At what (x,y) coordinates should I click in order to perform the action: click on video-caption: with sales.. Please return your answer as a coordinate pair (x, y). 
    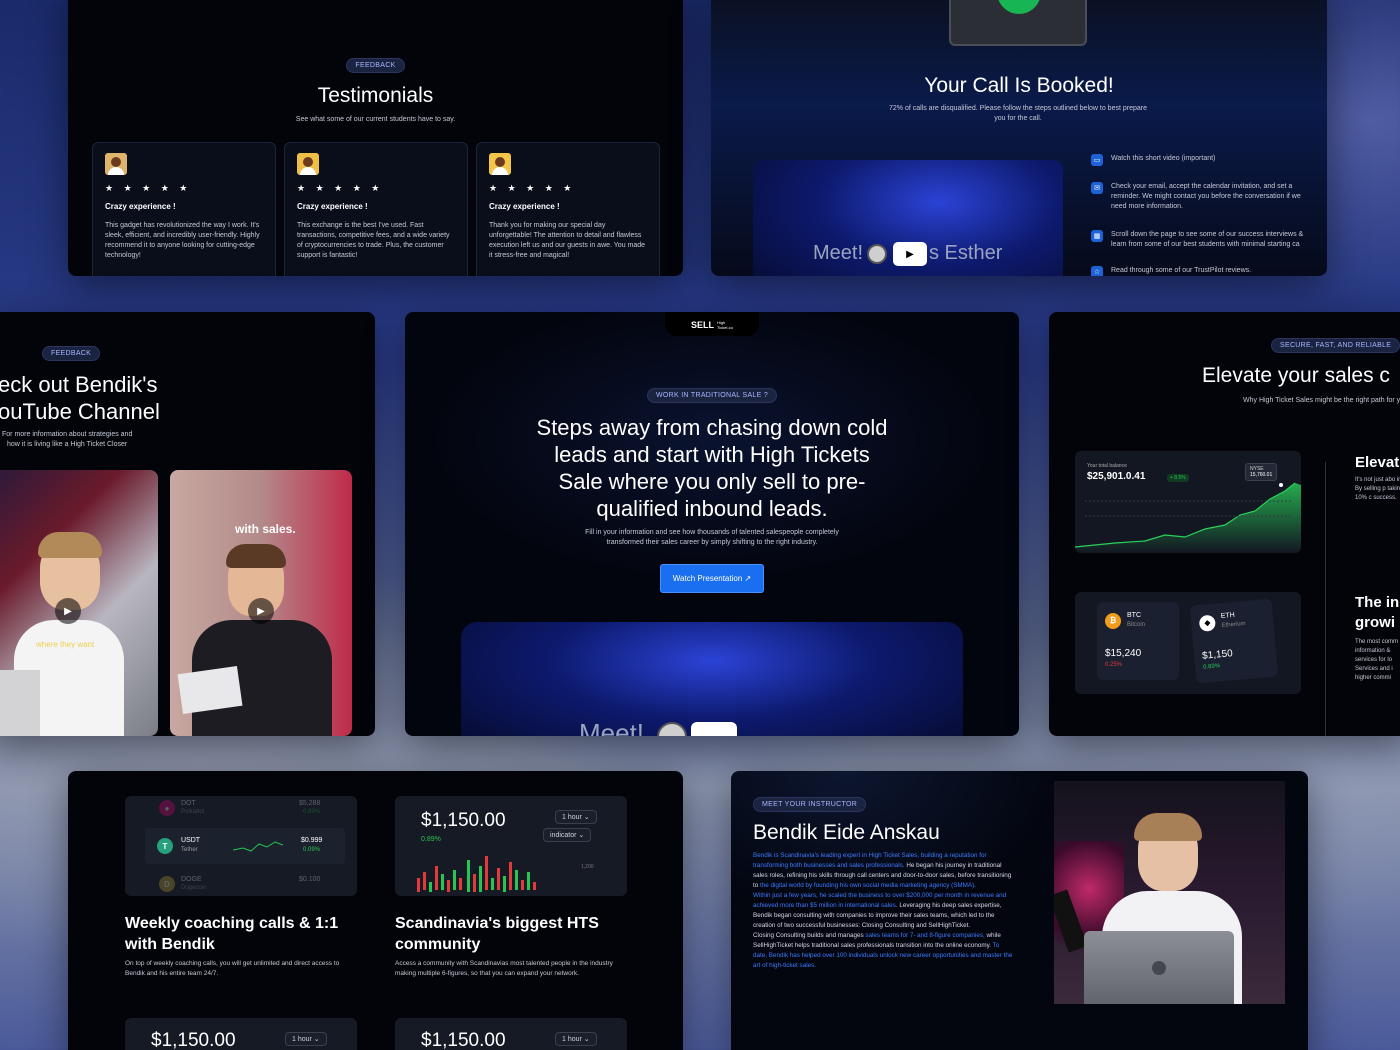
    Looking at the image, I should click on (265, 529).